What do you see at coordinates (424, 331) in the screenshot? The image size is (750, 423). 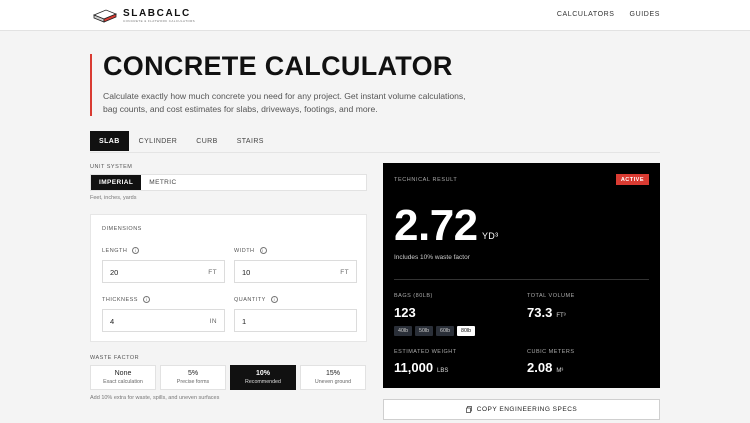 I see `bag-size-50lb: 50lb` at bounding box center [424, 331].